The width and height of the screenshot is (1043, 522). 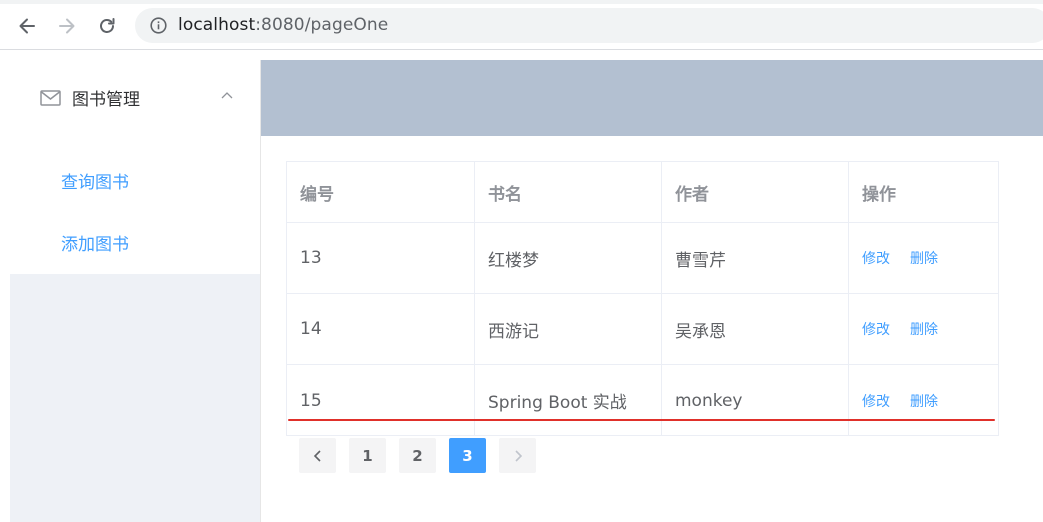 I want to click on mail-icon, so click(x=50, y=98).